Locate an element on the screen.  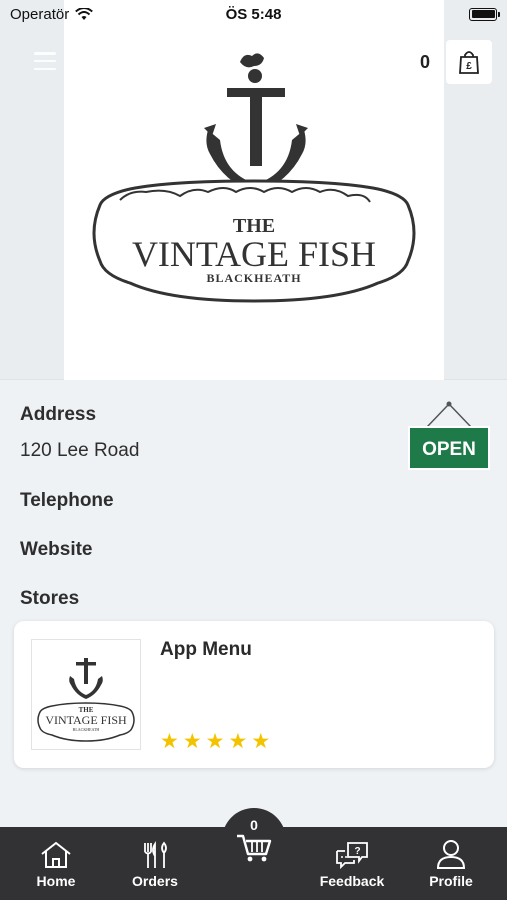
carrier-label: Operatör is located at coordinates (40, 14).